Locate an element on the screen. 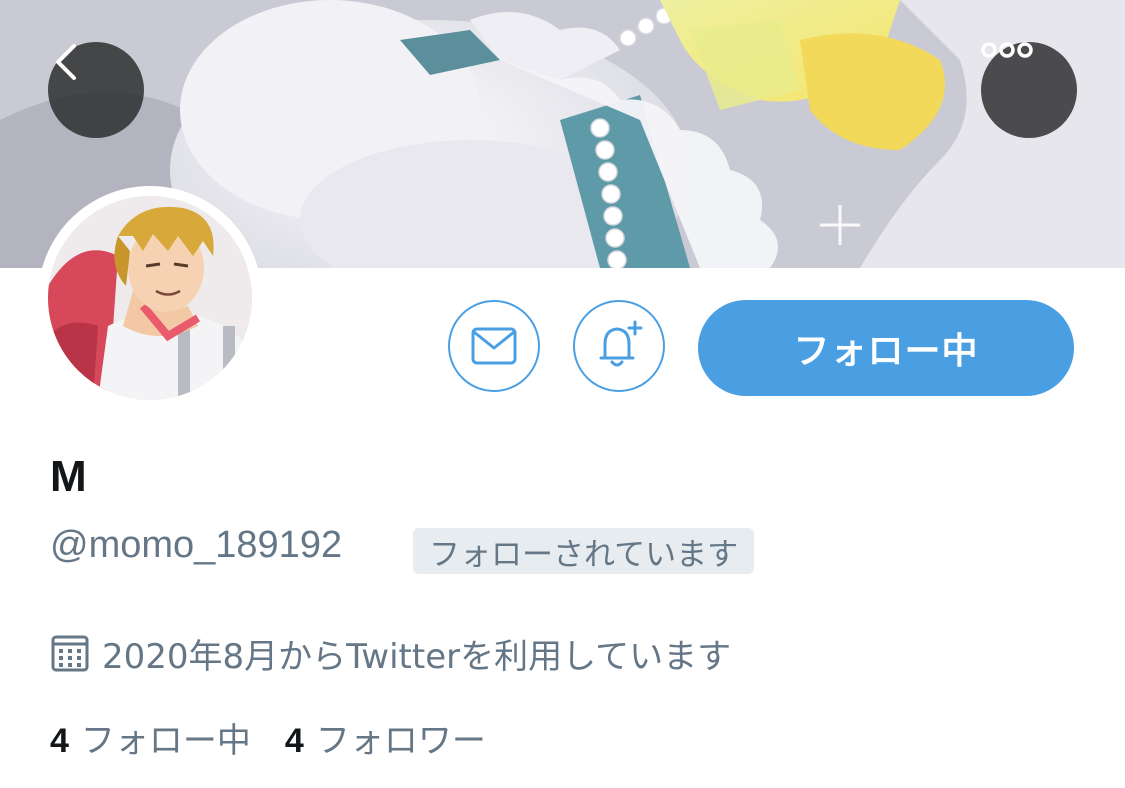  following-label: フォロー中 is located at coordinates (165, 741).